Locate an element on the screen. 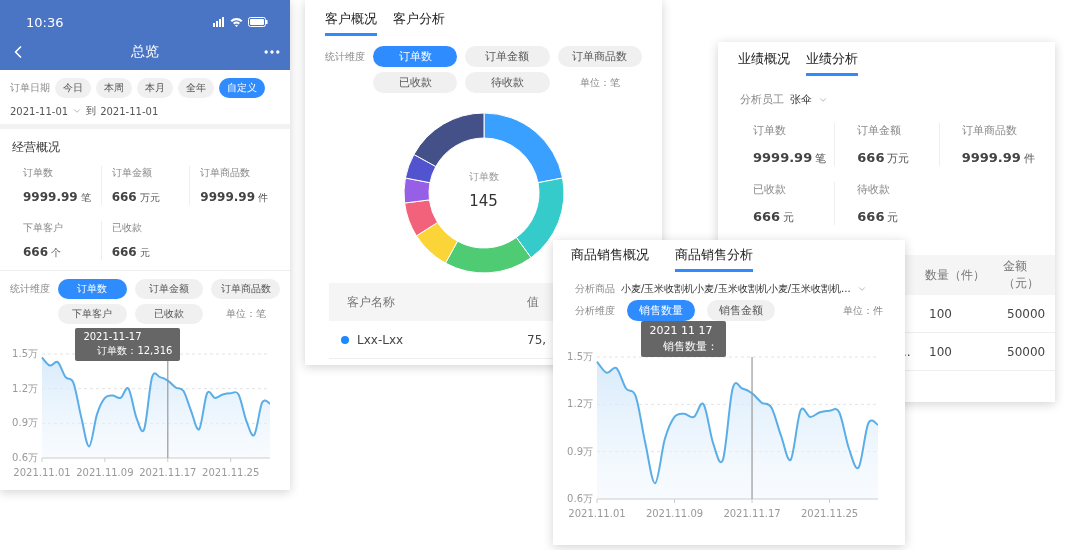  tab: 客户概况 is located at coordinates (351, 23).